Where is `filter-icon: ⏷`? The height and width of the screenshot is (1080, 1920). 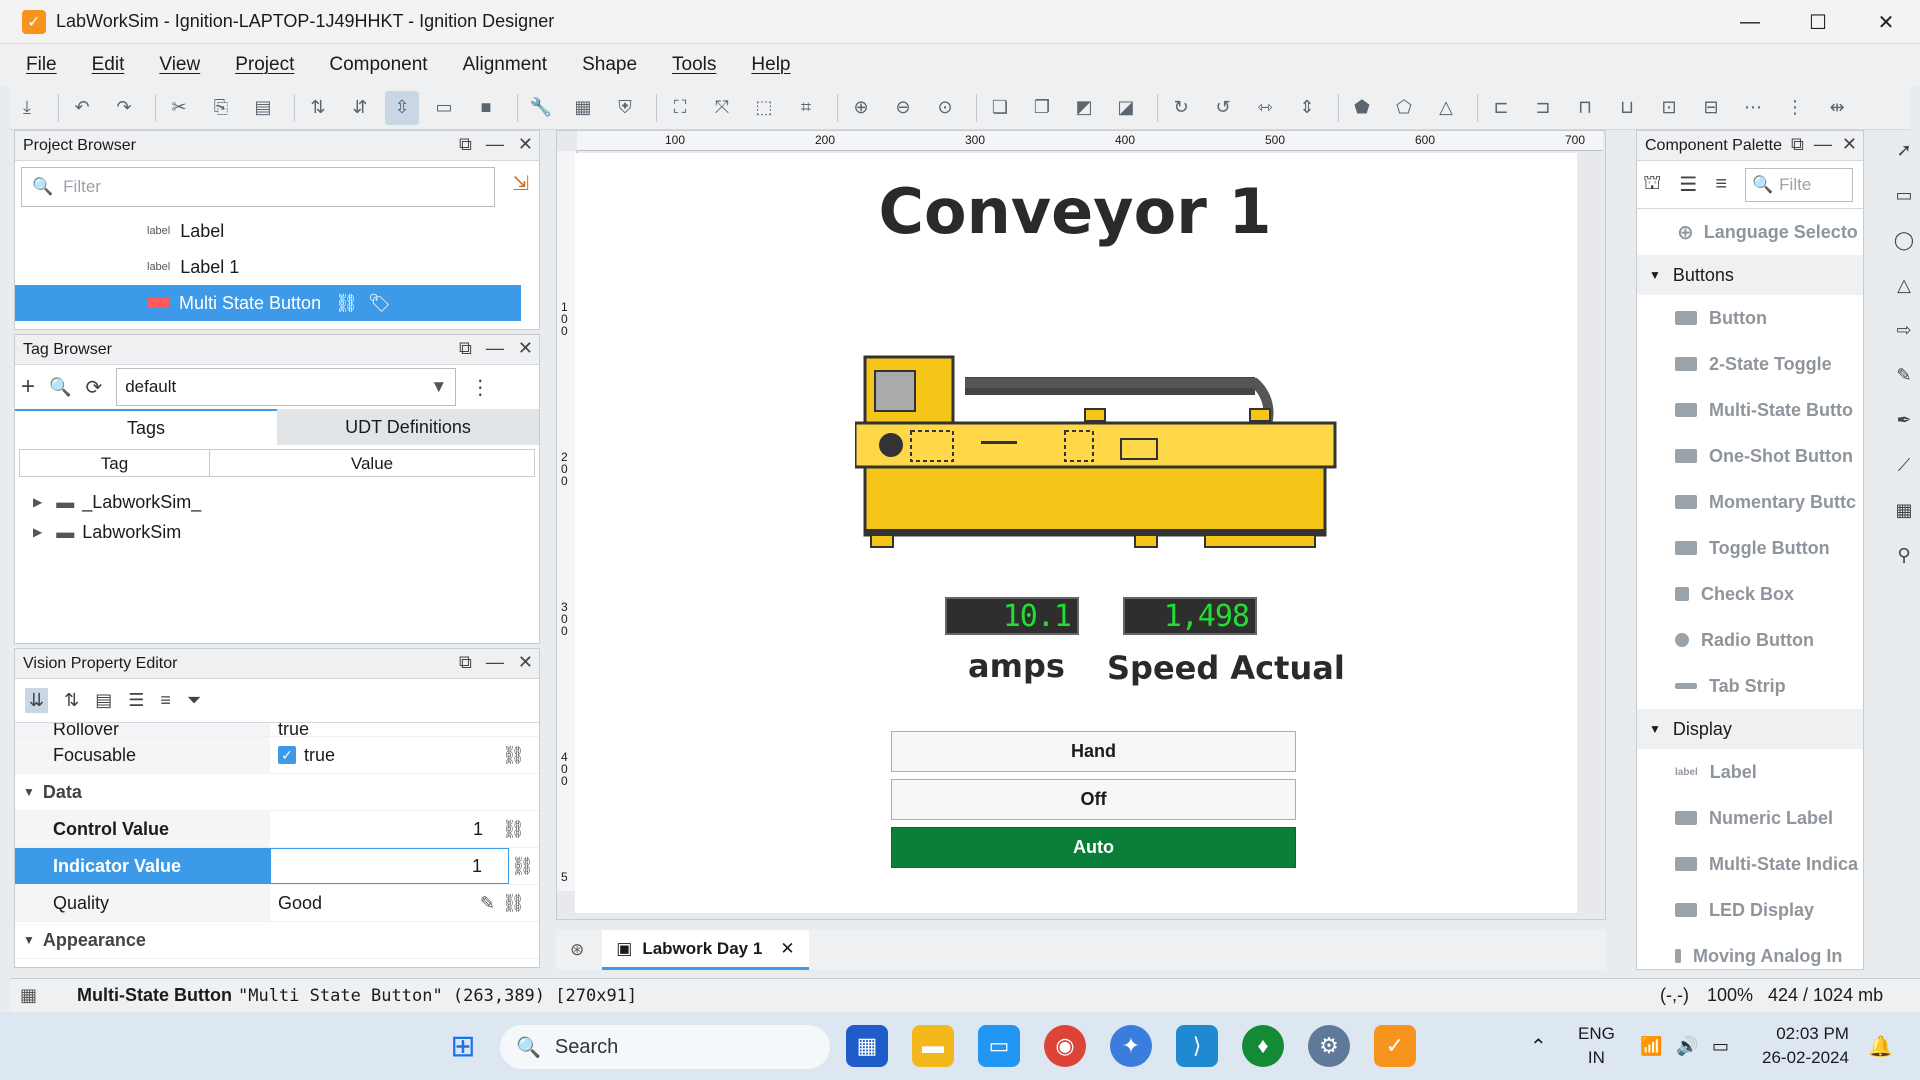 filter-icon: ⏷ is located at coordinates (194, 700).